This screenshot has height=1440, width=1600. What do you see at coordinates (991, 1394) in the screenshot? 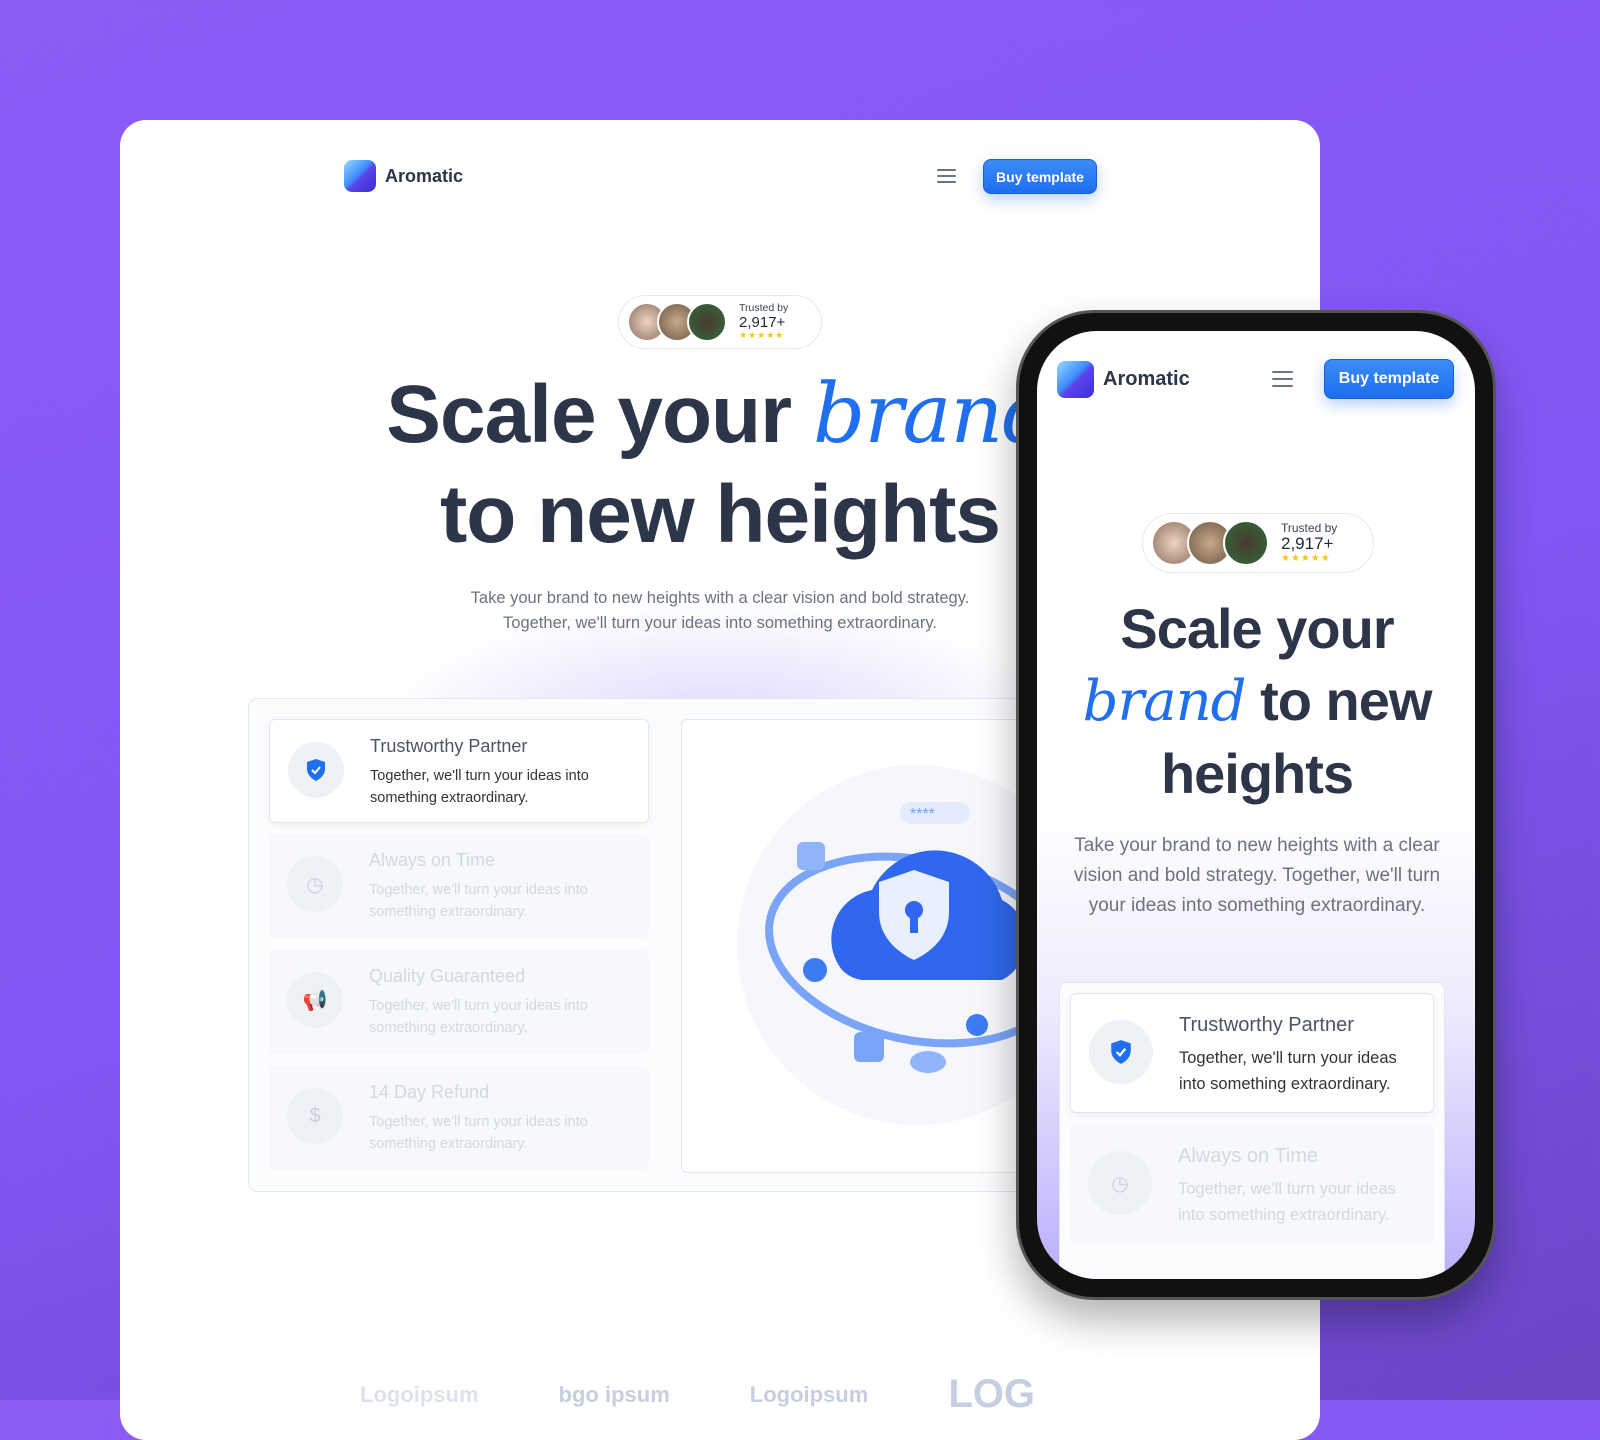
I see `partner-logo: LOG` at bounding box center [991, 1394].